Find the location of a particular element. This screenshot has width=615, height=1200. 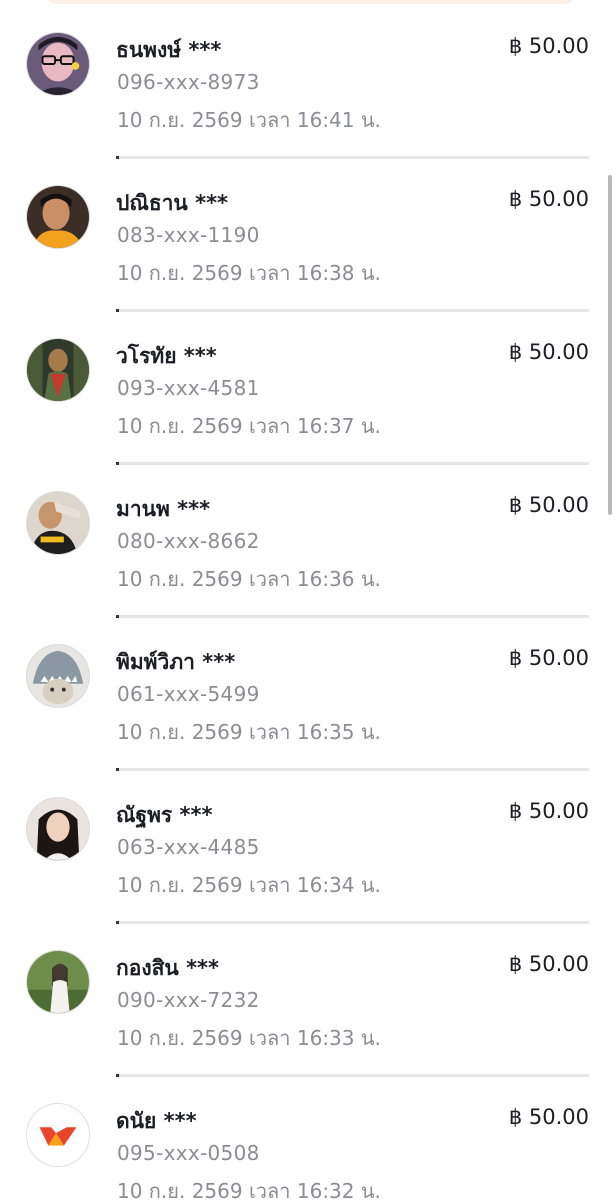

shark-cat-avatar-icon is located at coordinates (58, 676).